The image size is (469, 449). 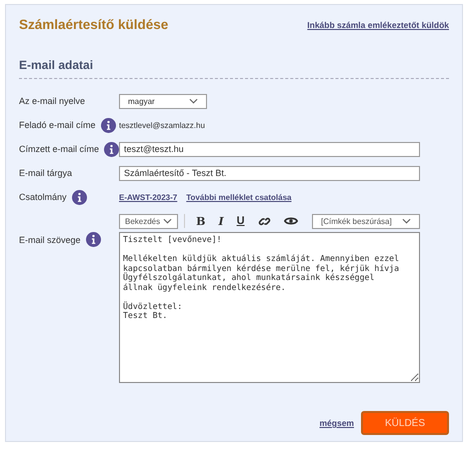 What do you see at coordinates (163, 101) in the screenshot?
I see `language-select: magyar` at bounding box center [163, 101].